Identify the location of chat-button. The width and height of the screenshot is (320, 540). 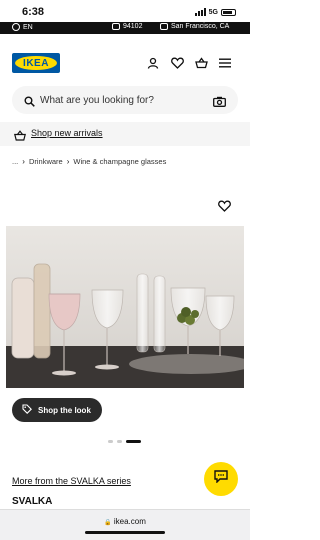
(221, 479).